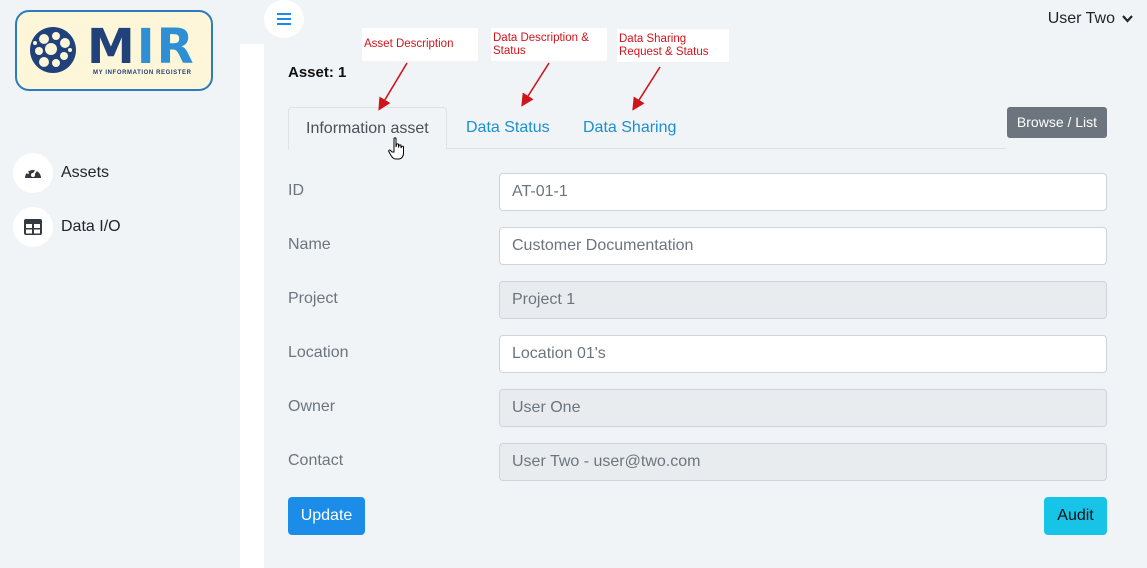 The width and height of the screenshot is (1147, 568). I want to click on hamburger-icon, so click(284, 19).